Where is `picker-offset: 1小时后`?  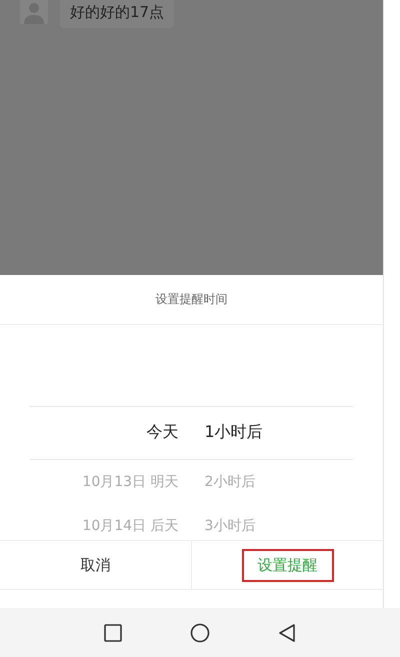 picker-offset: 1小时后 is located at coordinates (278, 433).